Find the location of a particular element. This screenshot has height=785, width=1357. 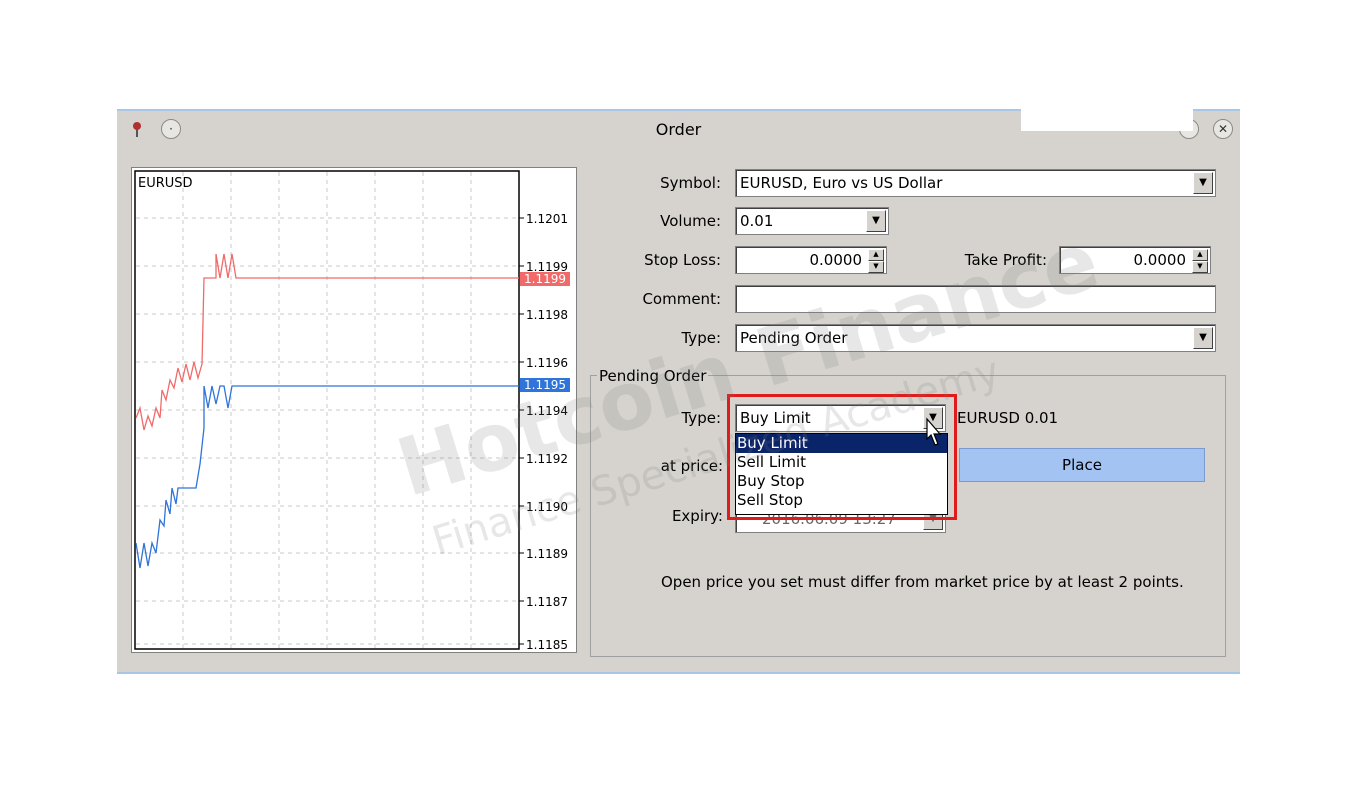

stoploss-label: Stop Loss: is located at coordinates (682, 260).